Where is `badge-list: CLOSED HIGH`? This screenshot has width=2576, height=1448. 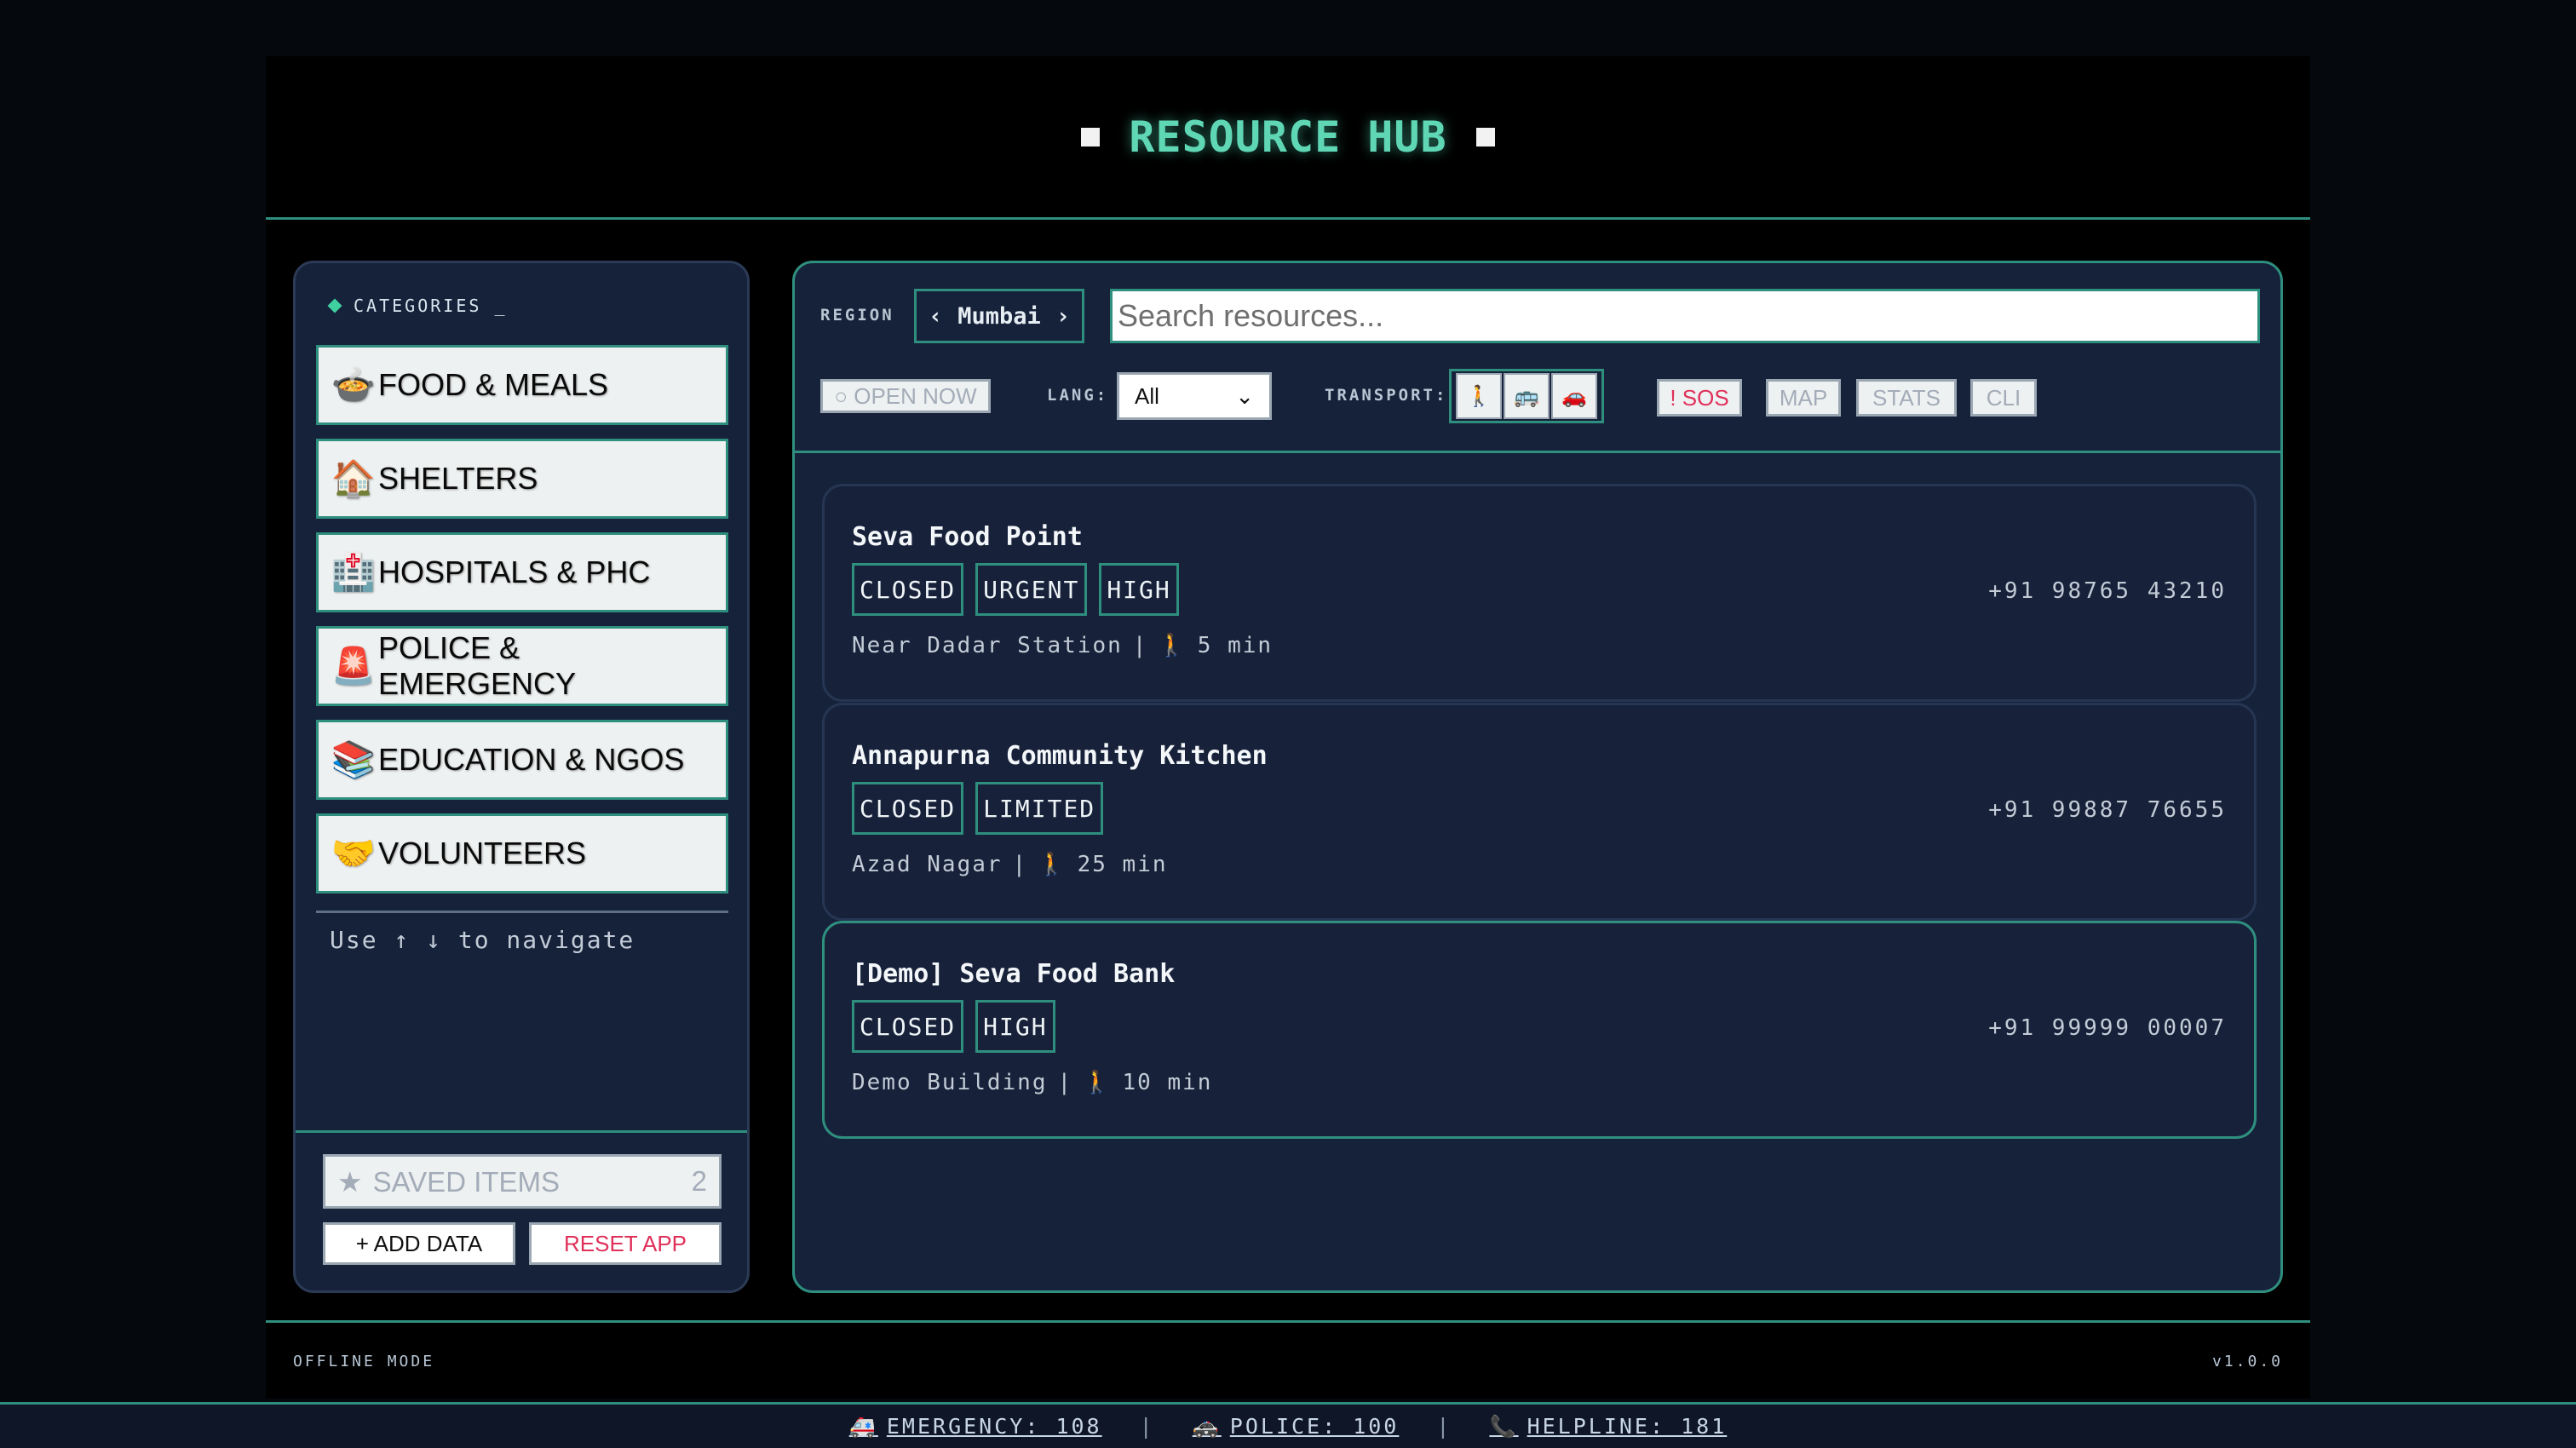 badge-list: CLOSED HIGH is located at coordinates (953, 1027).